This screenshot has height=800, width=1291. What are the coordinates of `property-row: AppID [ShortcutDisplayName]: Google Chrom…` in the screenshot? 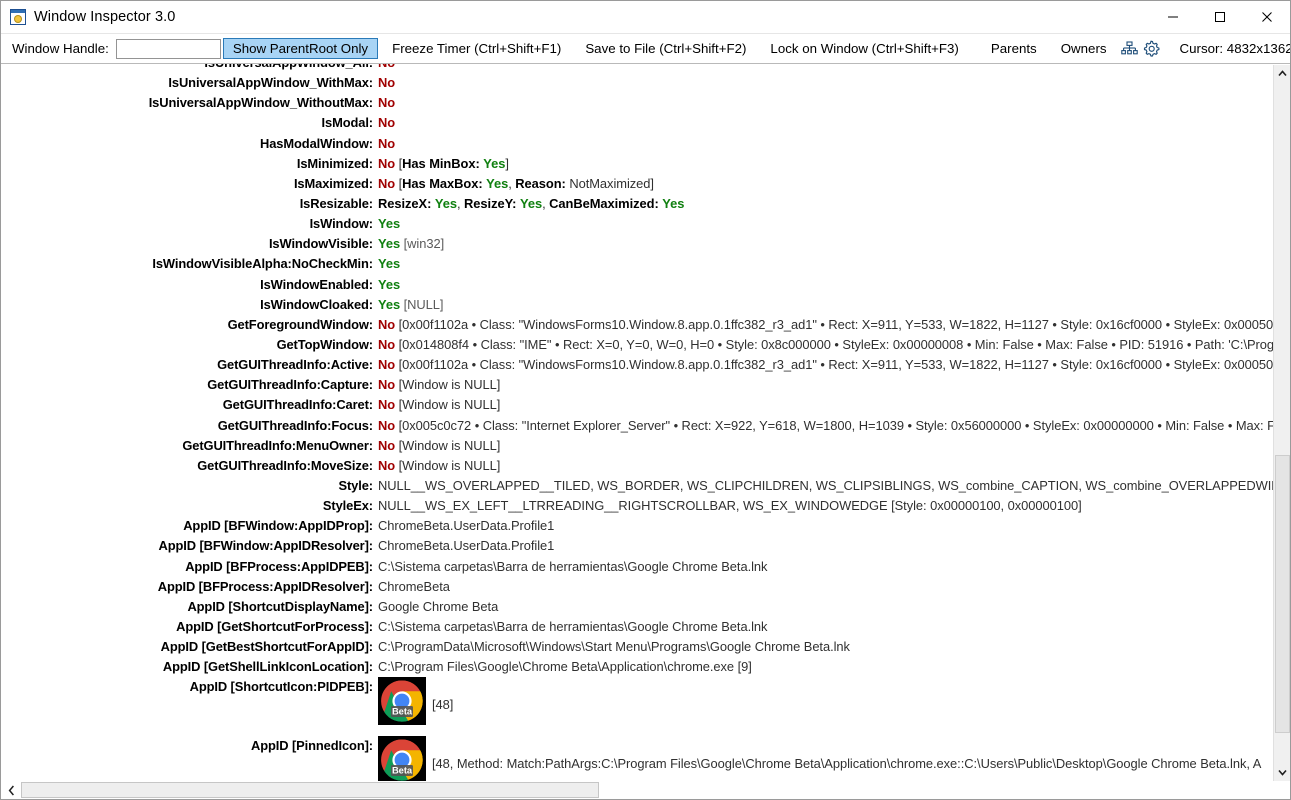 It's located at (645, 607).